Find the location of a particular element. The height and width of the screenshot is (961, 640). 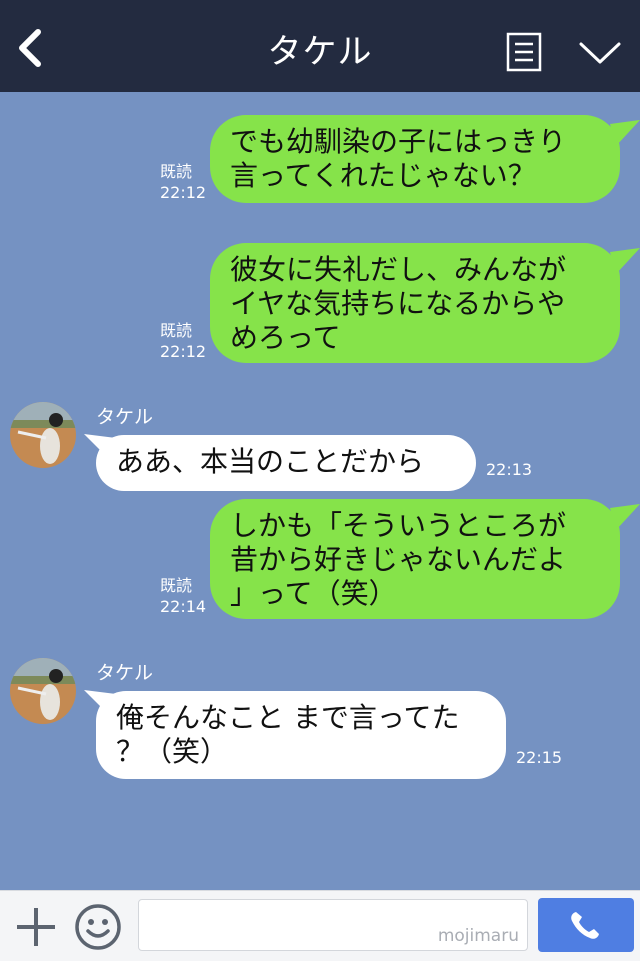

menu-icon is located at coordinates (524, 52).